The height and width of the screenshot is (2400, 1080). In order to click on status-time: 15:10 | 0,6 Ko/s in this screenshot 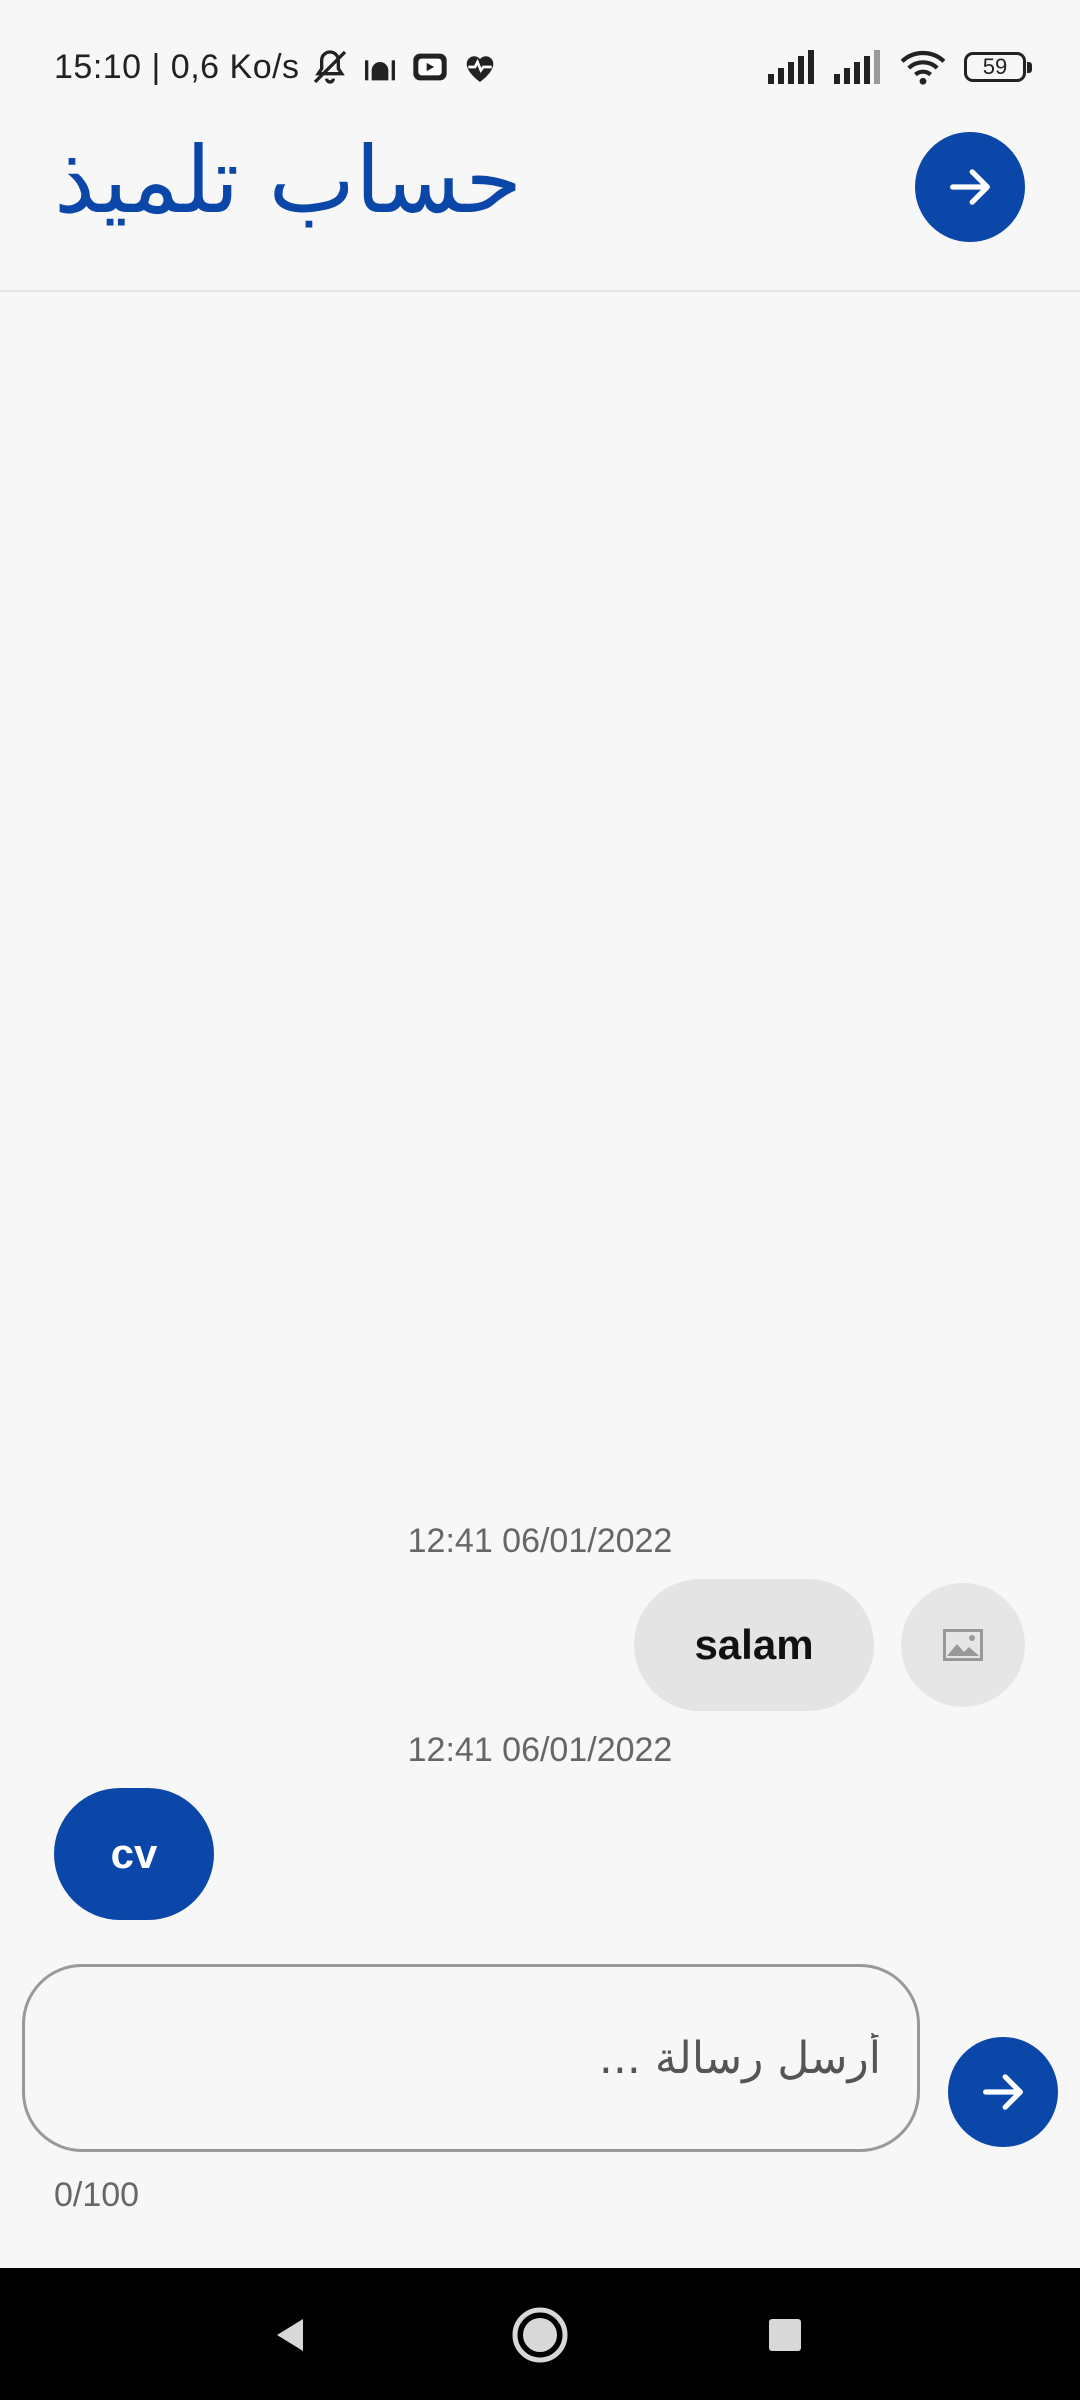, I will do `click(177, 66)`.